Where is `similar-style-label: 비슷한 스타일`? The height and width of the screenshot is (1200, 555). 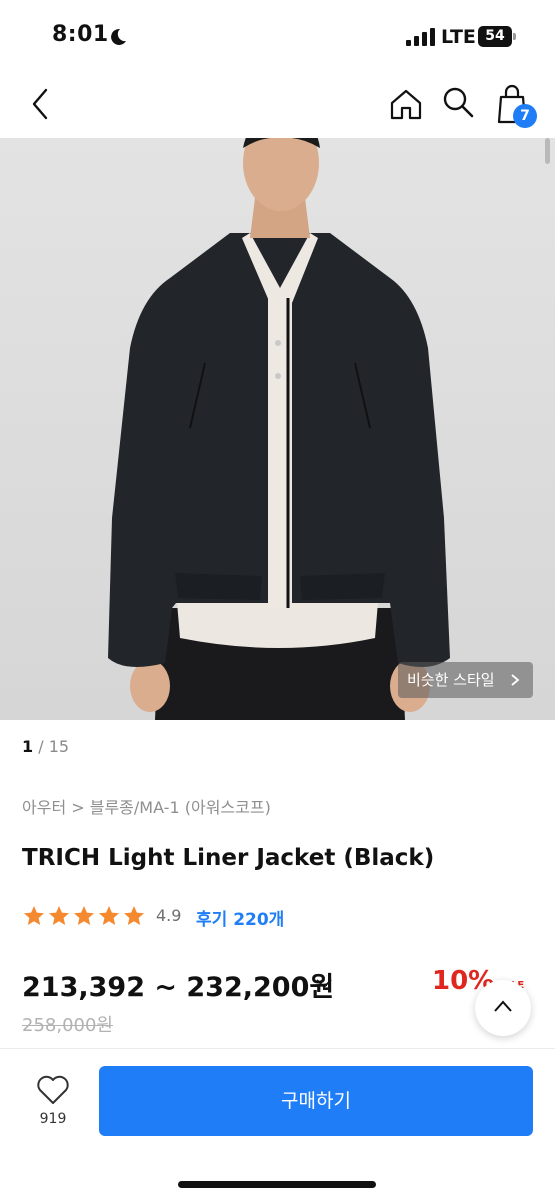 similar-style-label: 비슷한 스타일 is located at coordinates (451, 680).